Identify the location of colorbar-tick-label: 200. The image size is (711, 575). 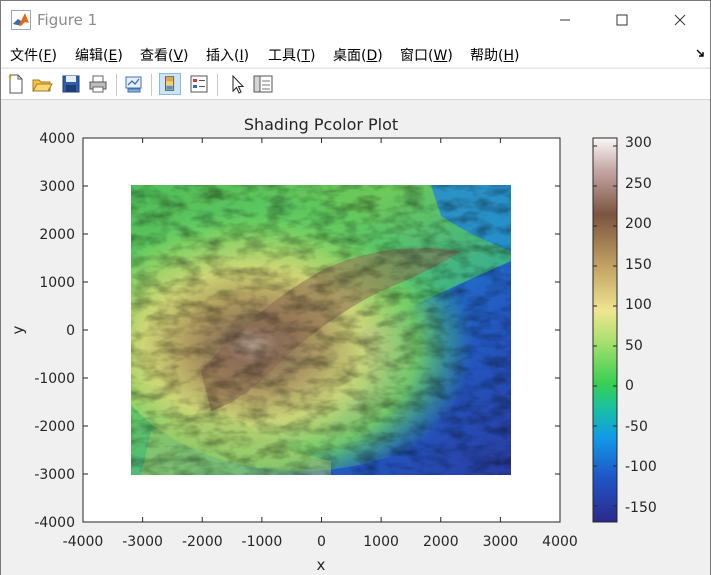
(638, 224).